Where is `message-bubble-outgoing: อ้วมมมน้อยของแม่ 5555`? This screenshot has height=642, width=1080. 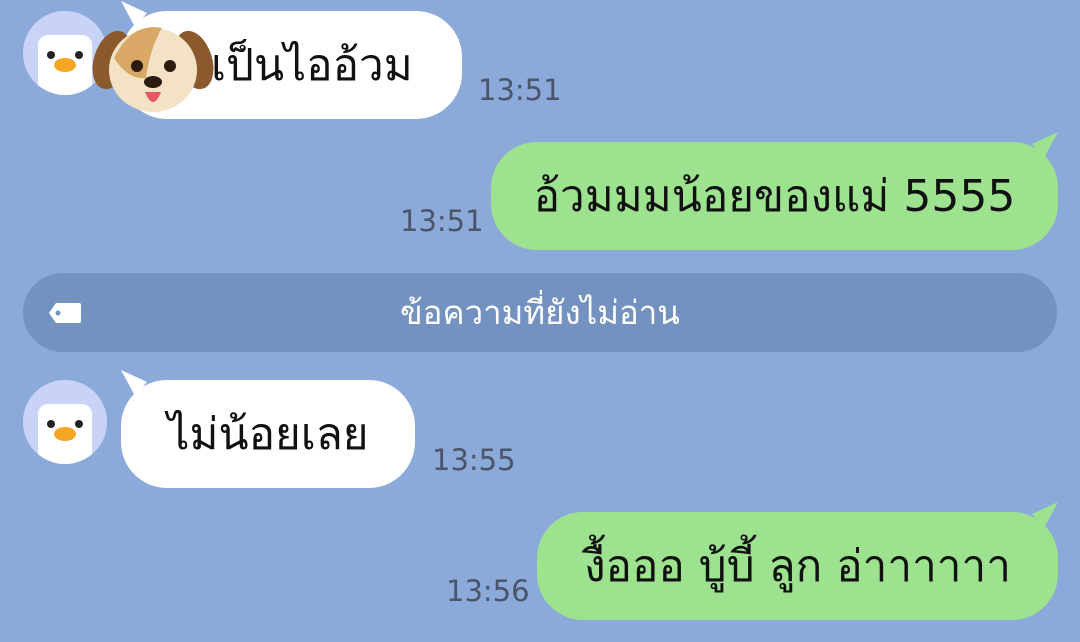
message-bubble-outgoing: อ้วมมมน้อยของแม่ 5555 is located at coordinates (774, 191).